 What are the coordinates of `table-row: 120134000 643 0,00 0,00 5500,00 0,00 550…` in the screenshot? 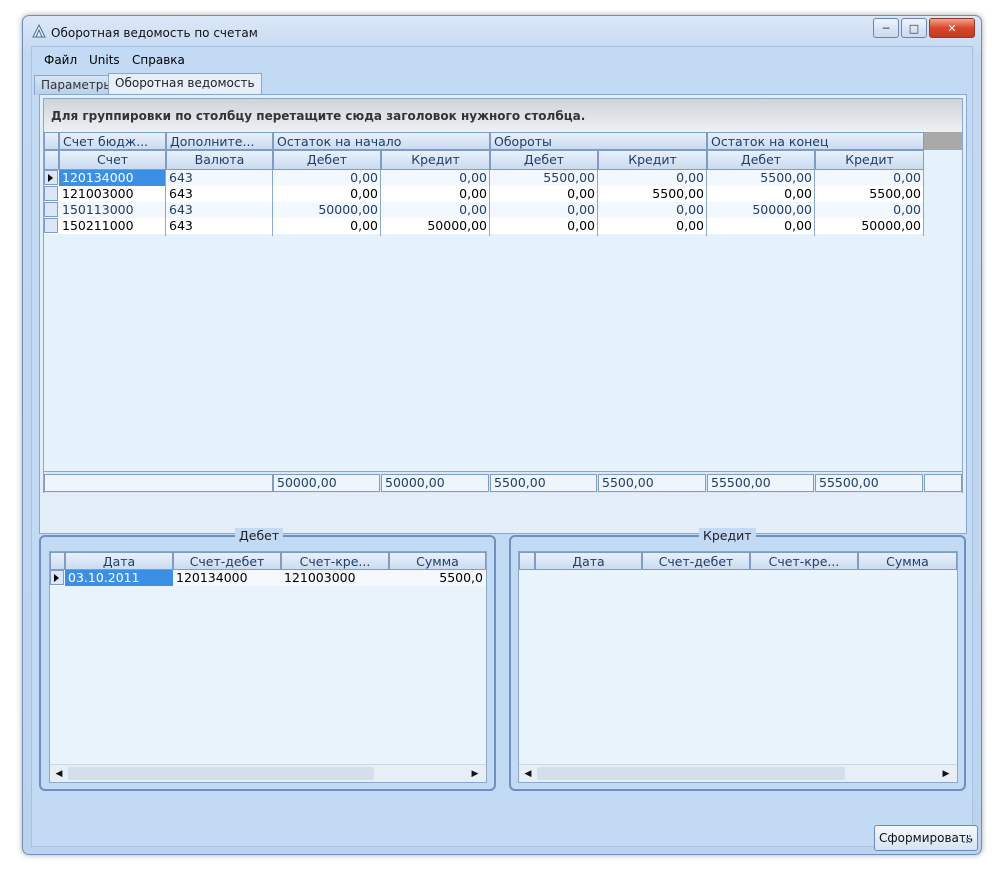 It's located at (484, 178).